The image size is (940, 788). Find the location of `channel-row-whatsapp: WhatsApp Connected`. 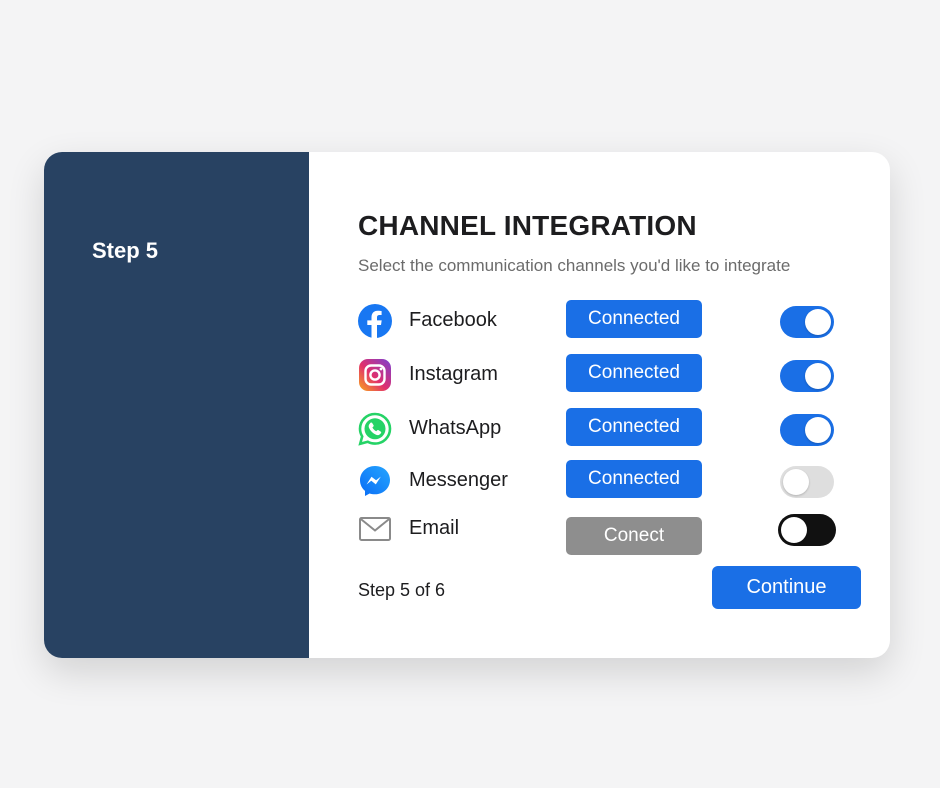

channel-row-whatsapp: WhatsApp Connected is located at coordinates (598, 430).